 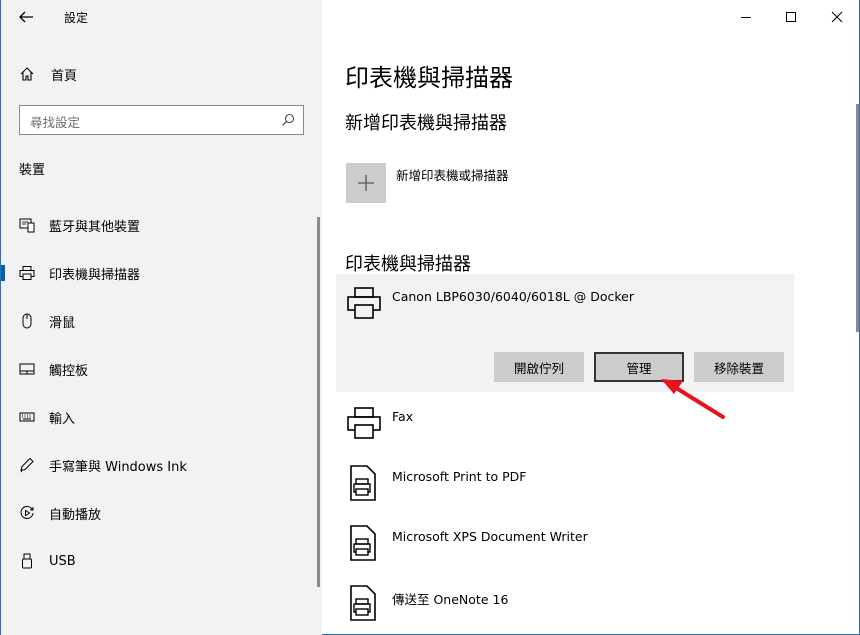 I want to click on bluetooth-devices-icon, so click(x=27, y=225).